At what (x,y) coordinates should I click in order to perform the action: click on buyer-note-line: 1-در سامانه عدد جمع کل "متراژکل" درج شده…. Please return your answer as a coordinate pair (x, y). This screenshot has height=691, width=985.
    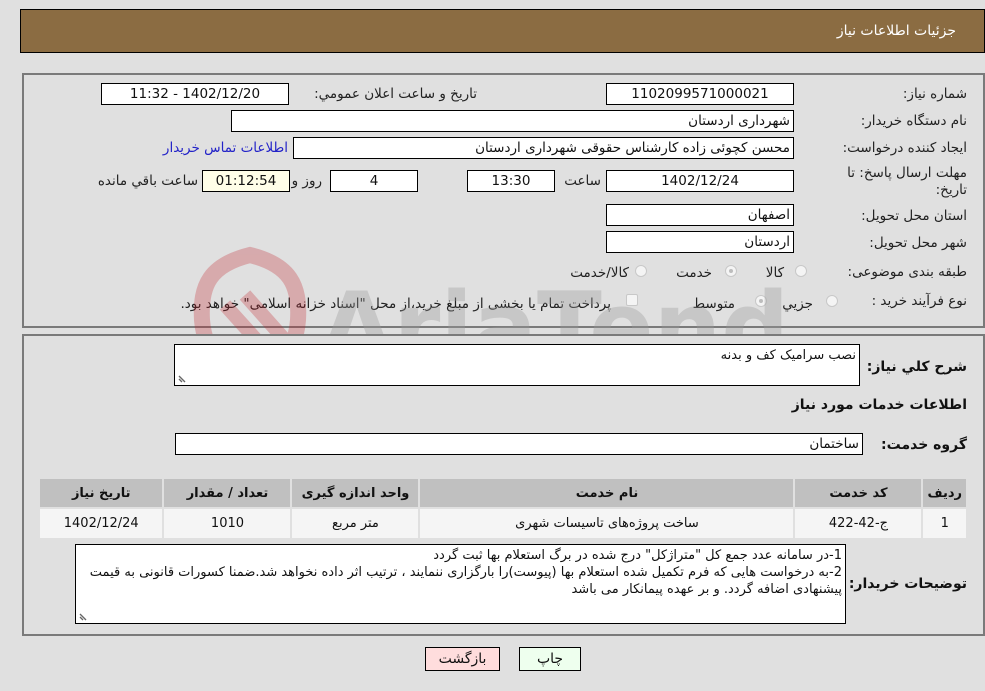
    Looking at the image, I should click on (637, 555).